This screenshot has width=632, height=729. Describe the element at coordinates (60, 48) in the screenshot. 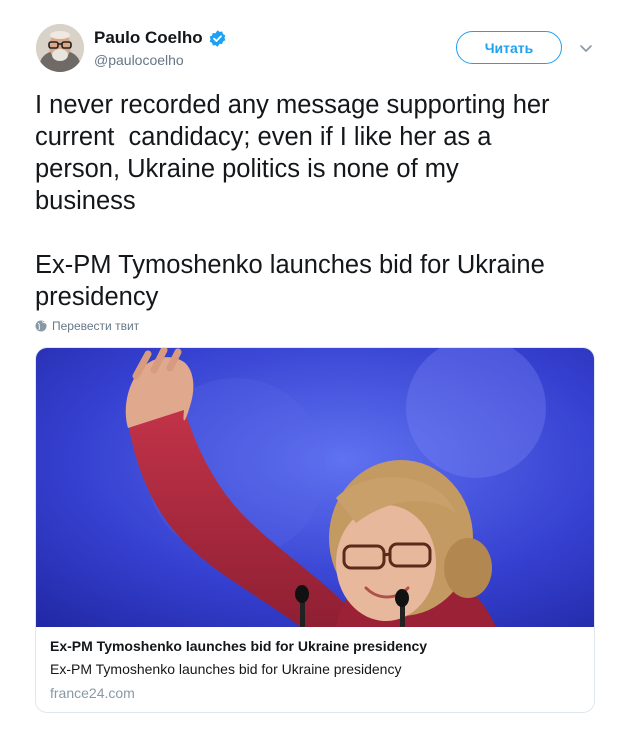

I see `avatar` at that location.